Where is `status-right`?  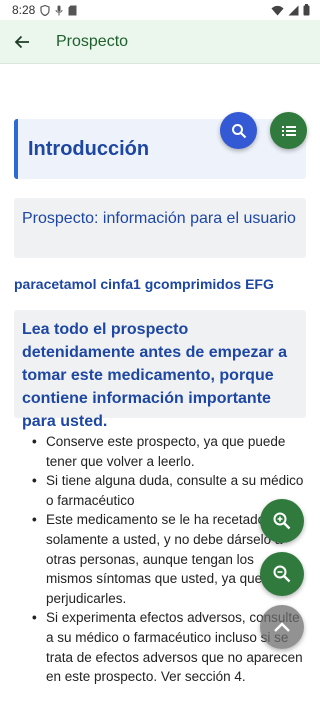 status-right is located at coordinates (290, 10).